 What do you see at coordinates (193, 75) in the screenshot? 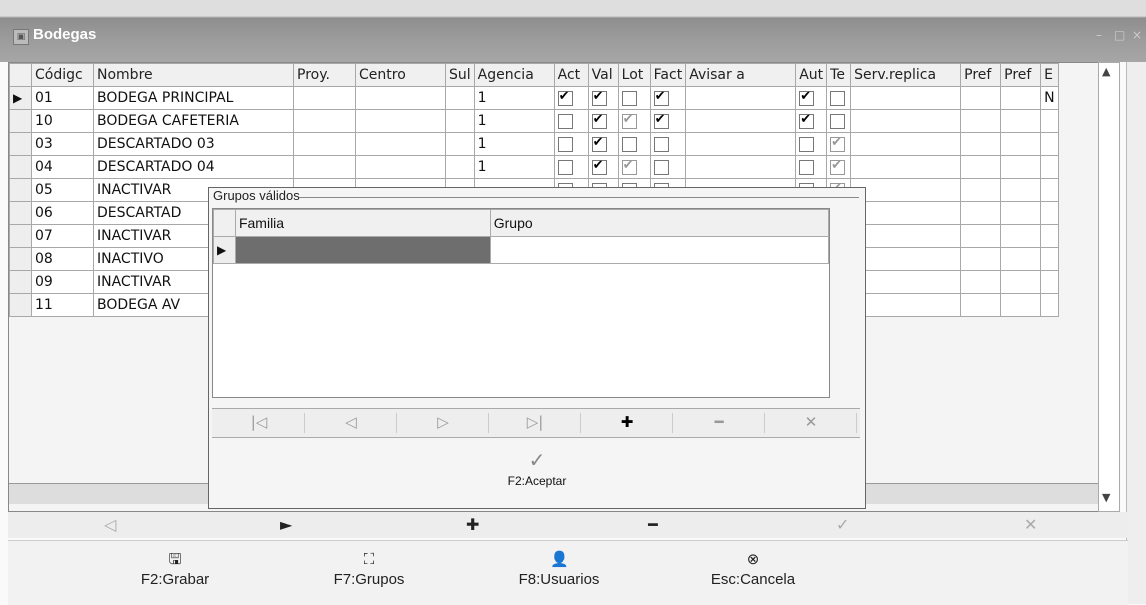
I see `column-header: Nombre` at bounding box center [193, 75].